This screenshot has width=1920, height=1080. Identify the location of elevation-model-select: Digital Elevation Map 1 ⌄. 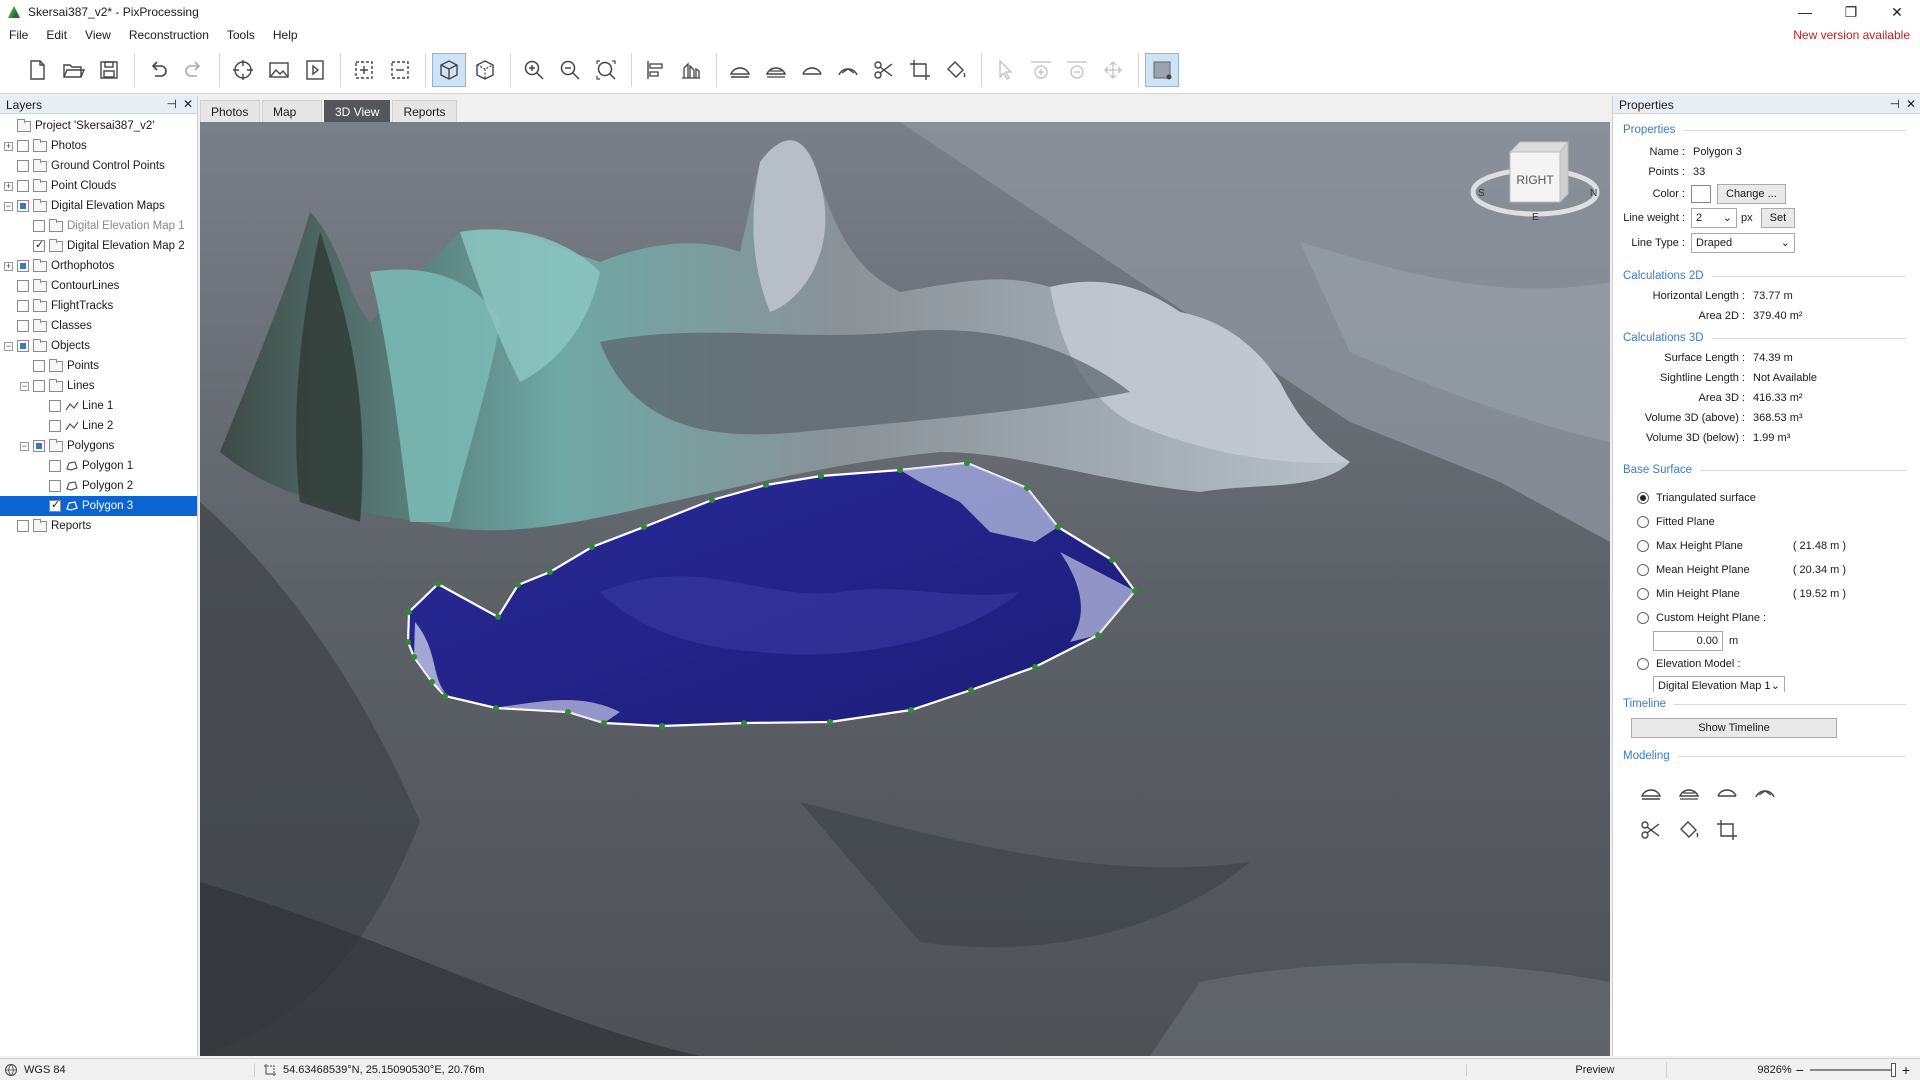
(1719, 684).